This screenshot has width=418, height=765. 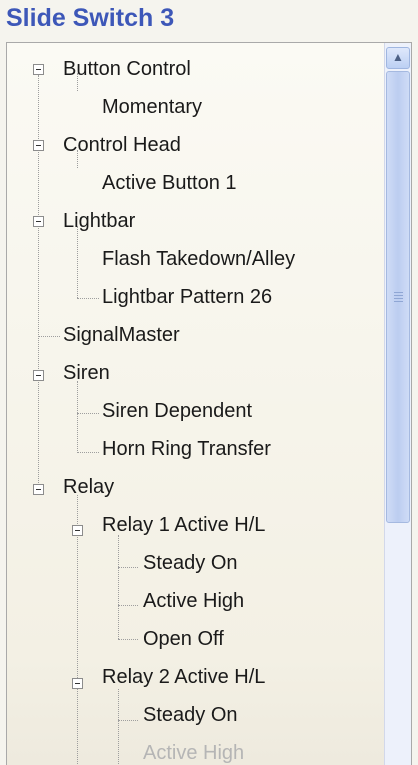 I want to click on chevron-up-icon: ▲, so click(x=398, y=58).